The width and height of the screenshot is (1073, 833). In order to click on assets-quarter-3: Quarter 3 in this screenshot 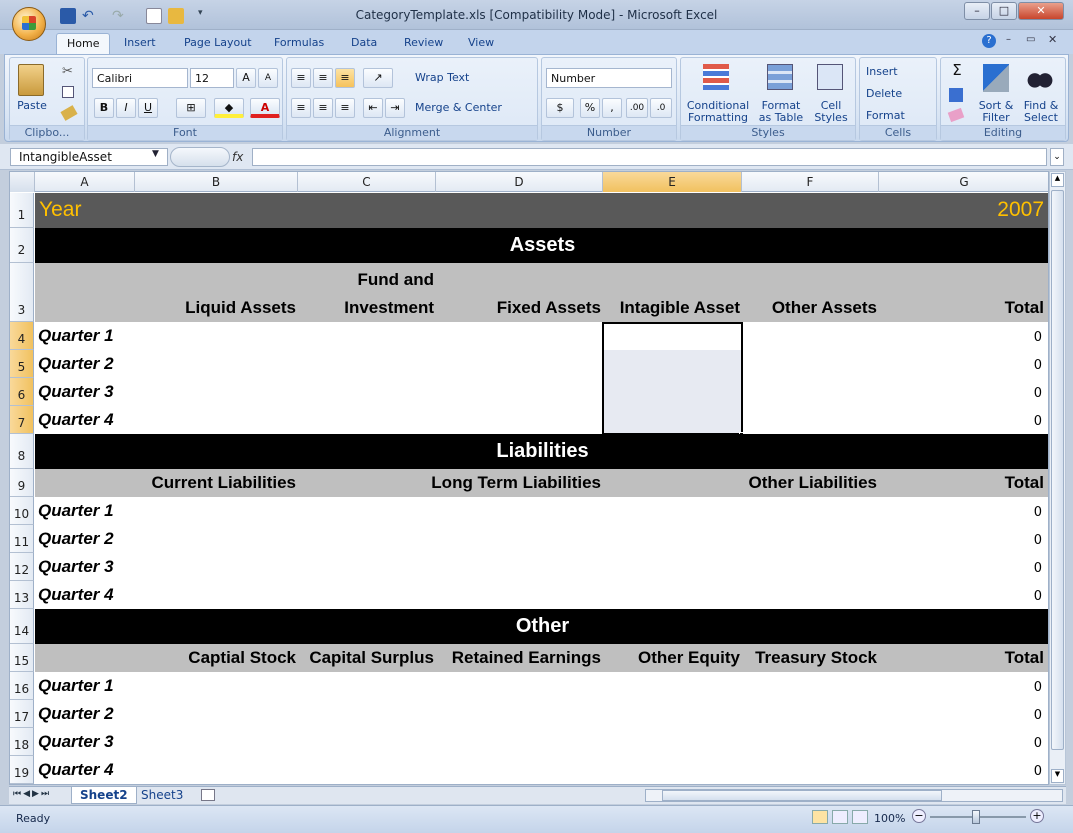, I will do `click(76, 392)`.